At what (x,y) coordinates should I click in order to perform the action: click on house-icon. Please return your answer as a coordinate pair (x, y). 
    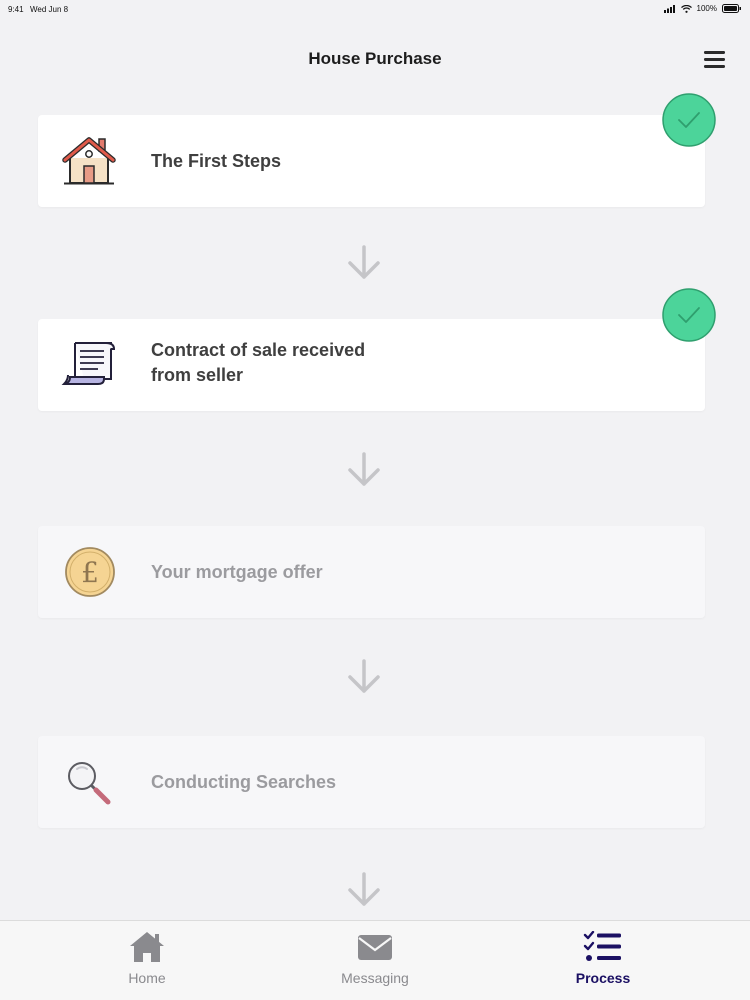
    Looking at the image, I should click on (89, 161).